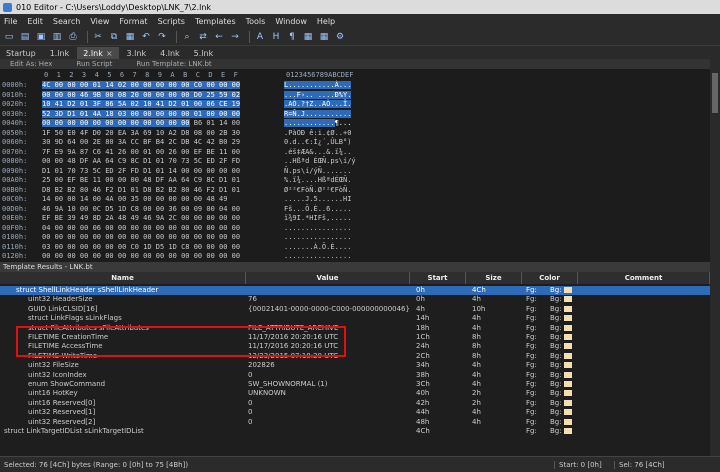 Image resolution: width=720 pixels, height=472 pixels. I want to click on menu-item-file: File, so click(10, 21).